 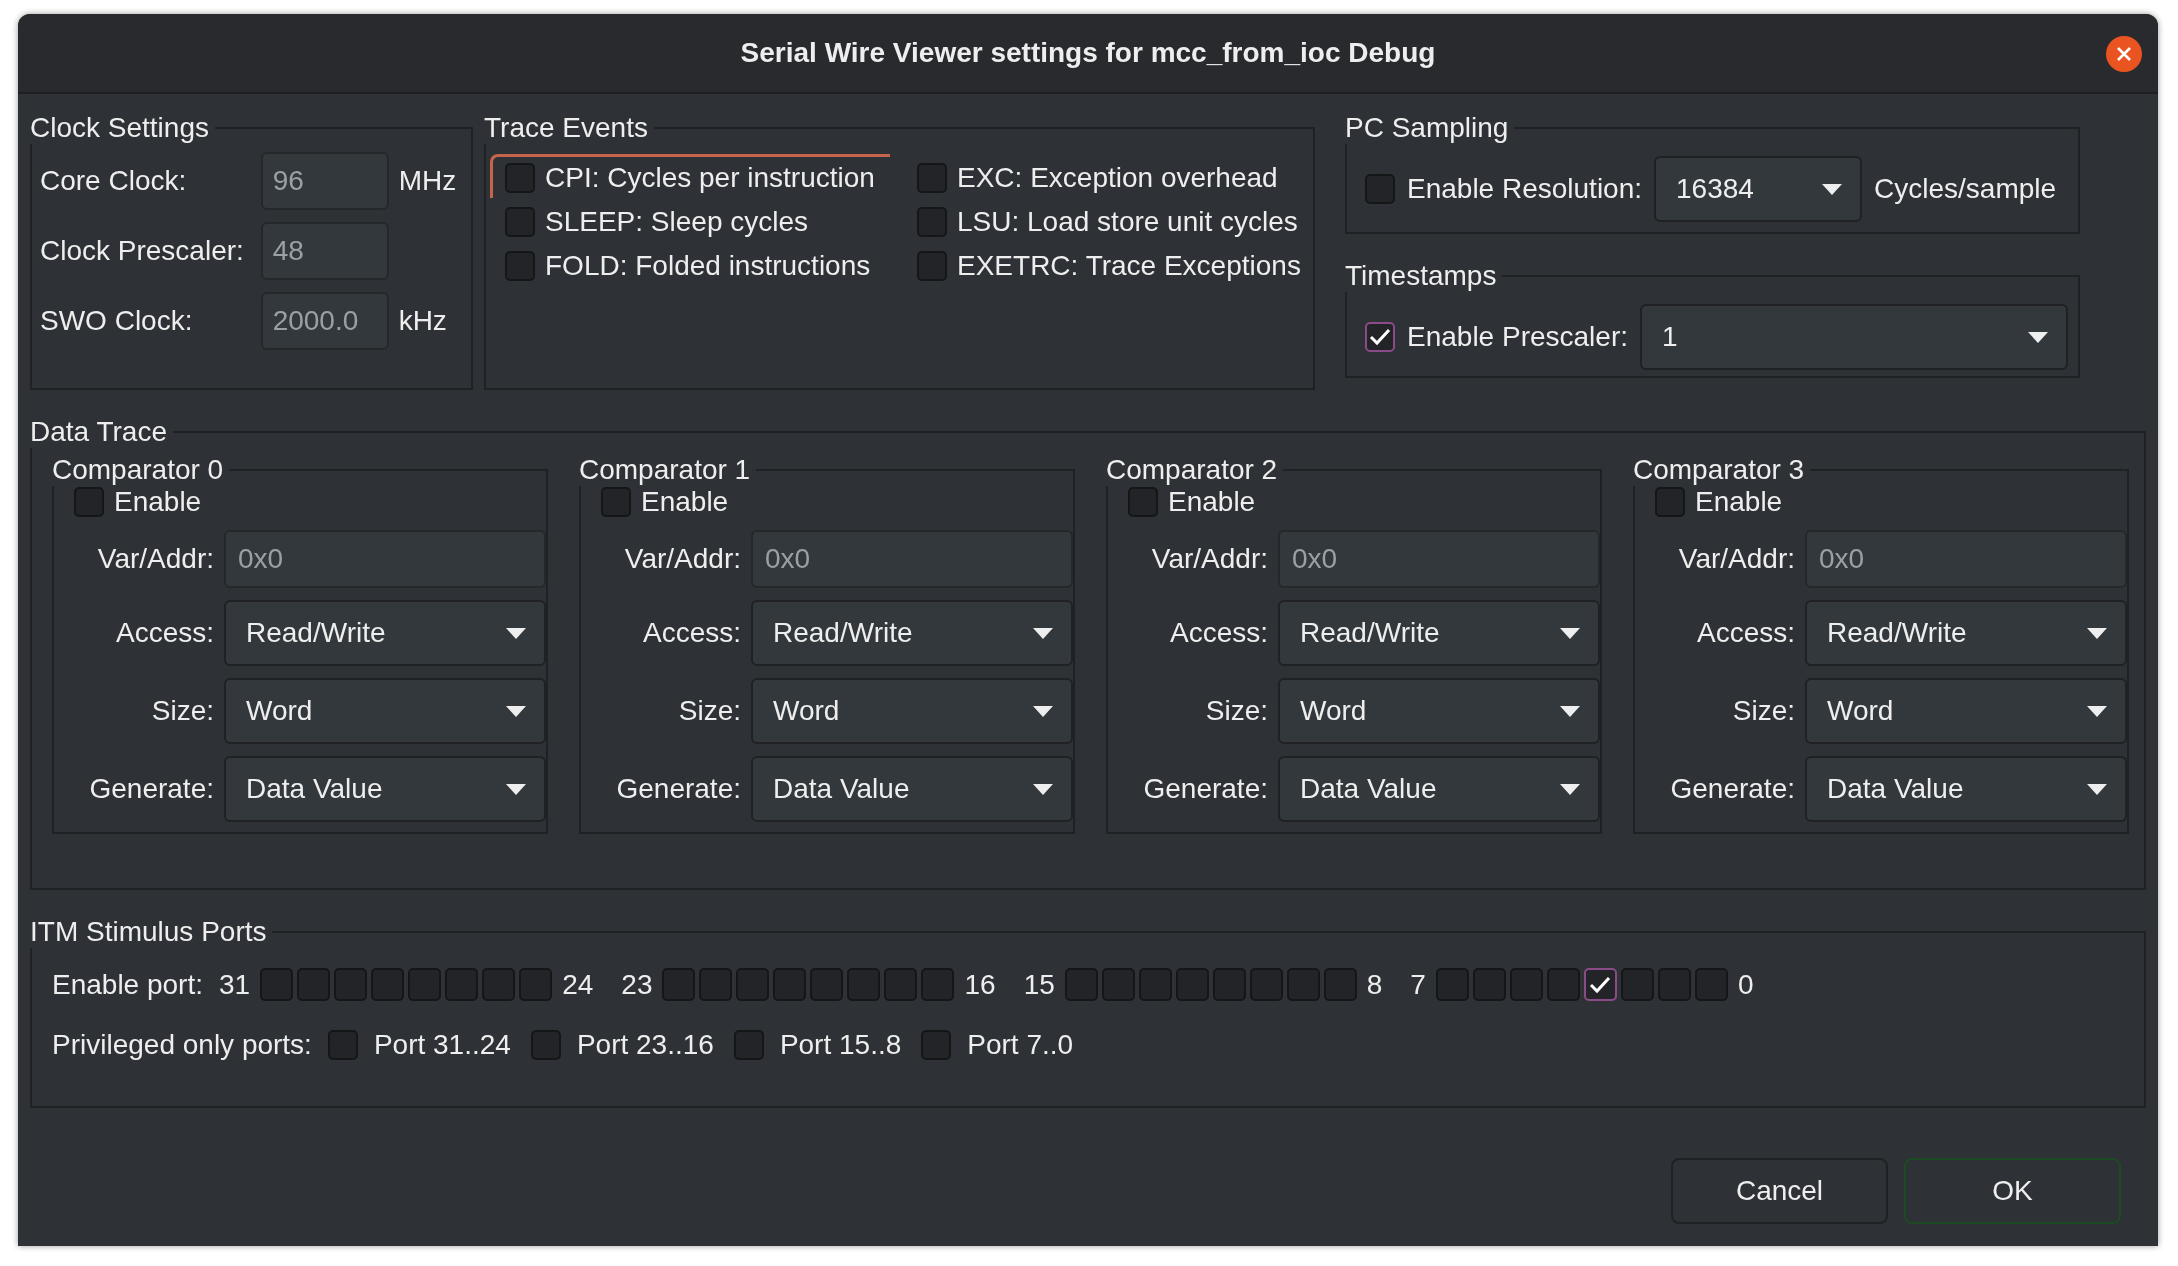 I want to click on close-button, so click(x=2124, y=54).